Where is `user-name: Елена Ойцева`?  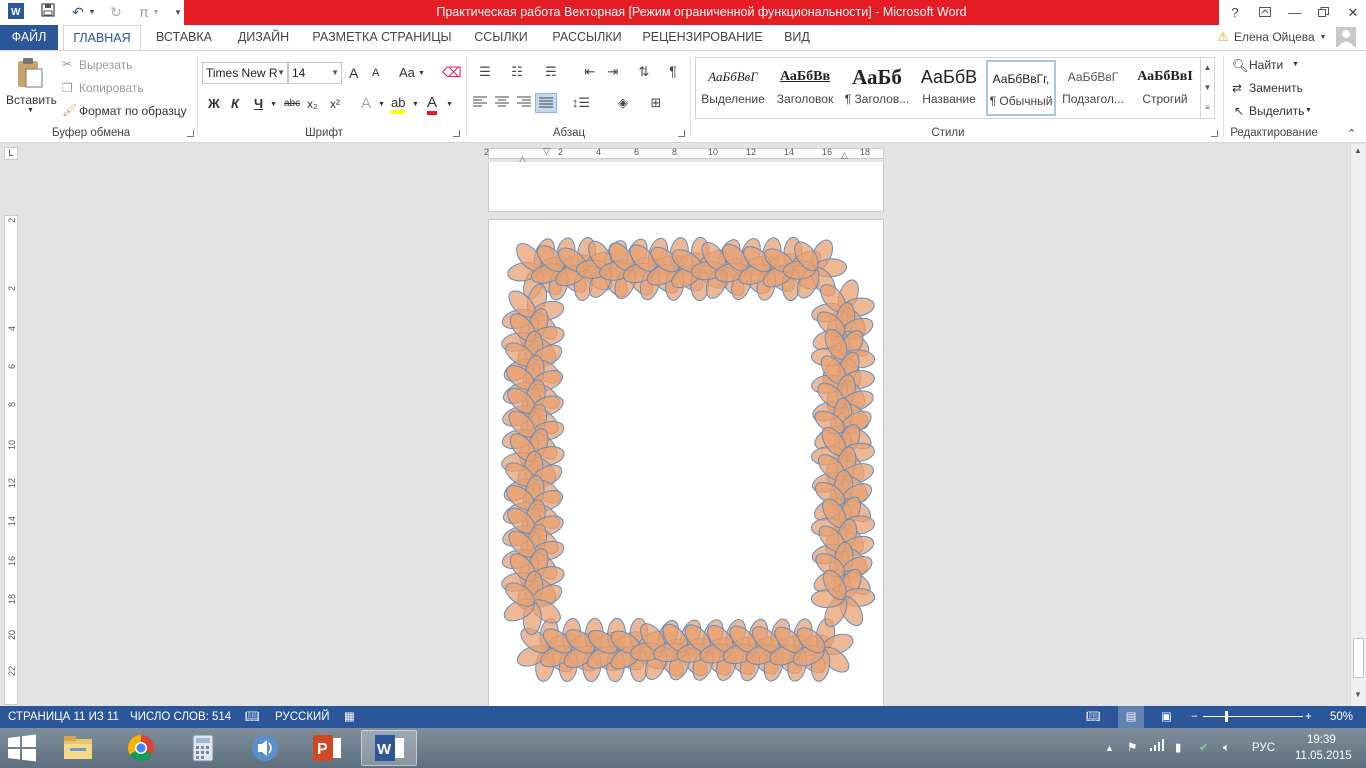
user-name: Елена Ойцева is located at coordinates (1276, 37).